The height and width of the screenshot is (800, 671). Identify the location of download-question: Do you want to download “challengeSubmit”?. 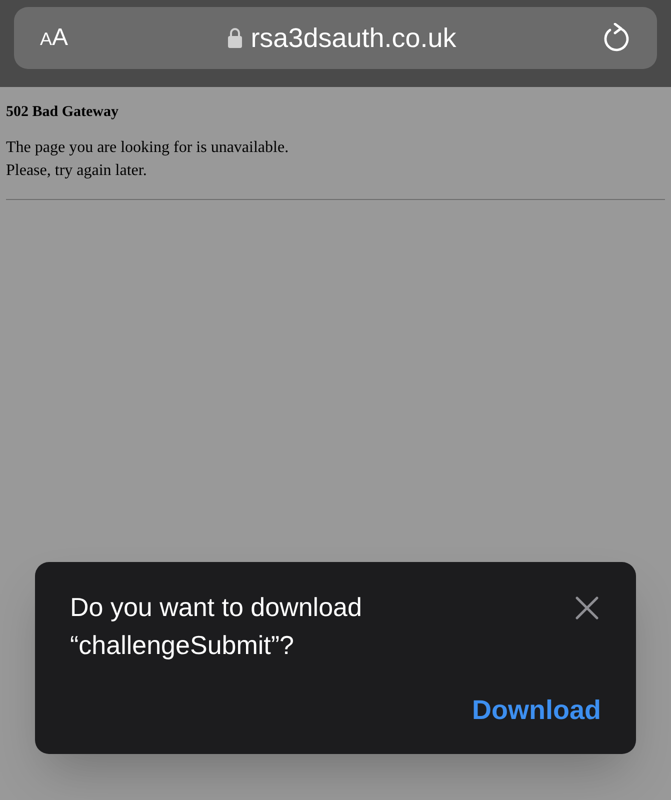
(216, 626).